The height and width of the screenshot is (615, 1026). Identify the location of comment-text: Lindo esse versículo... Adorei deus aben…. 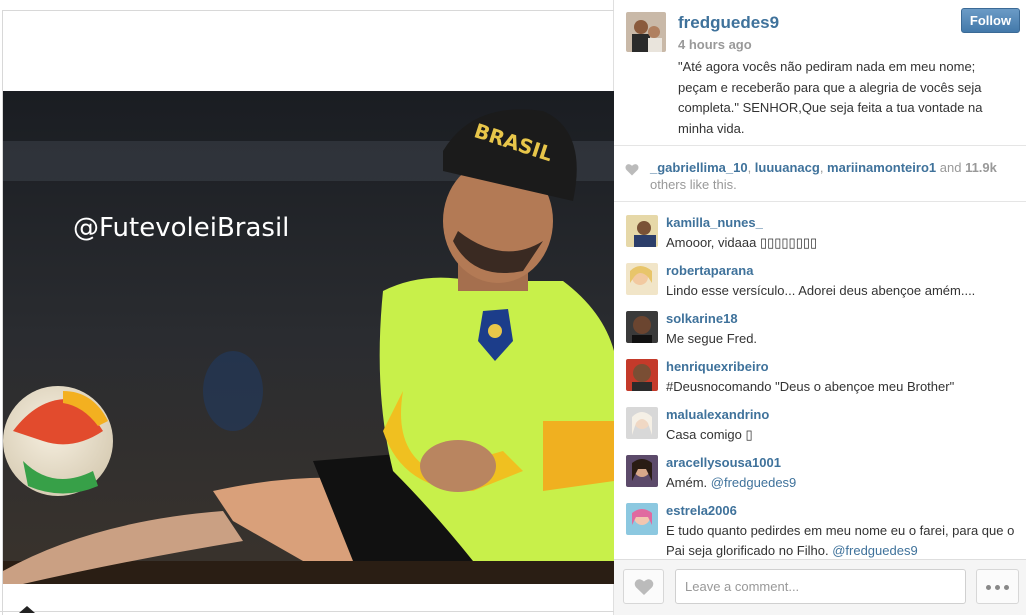
(841, 291).